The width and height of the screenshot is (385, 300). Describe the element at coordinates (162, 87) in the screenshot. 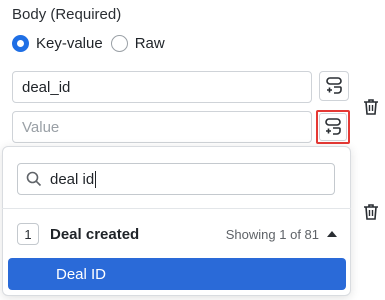

I see `key-input: deal_id` at that location.